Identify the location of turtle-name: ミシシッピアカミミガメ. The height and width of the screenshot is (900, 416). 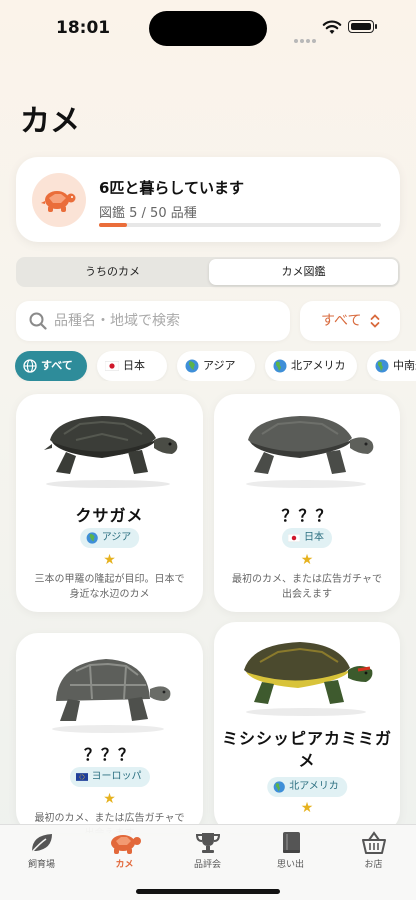
(307, 749).